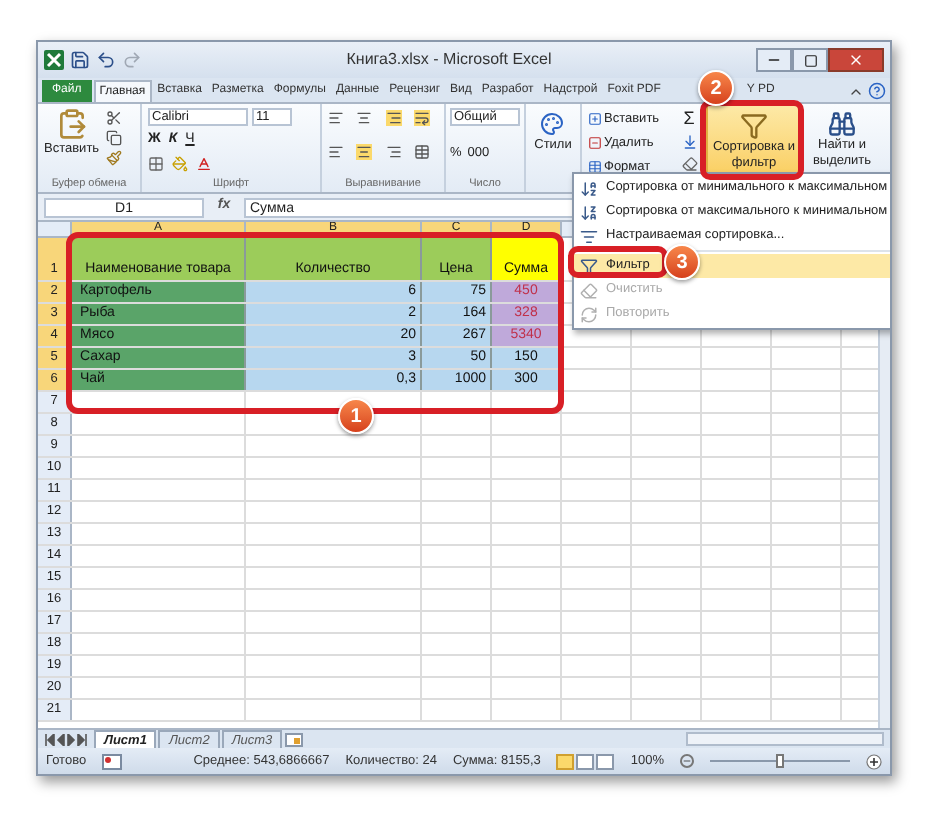 The width and height of the screenshot is (948, 826). I want to click on insert-icon, so click(595, 119).